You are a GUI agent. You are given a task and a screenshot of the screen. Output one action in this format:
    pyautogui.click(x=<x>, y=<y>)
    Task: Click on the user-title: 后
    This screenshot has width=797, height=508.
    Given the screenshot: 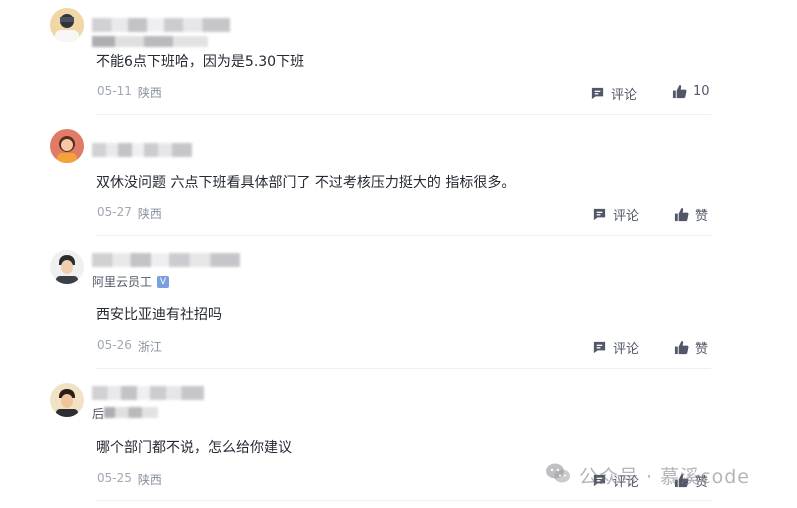 What is the action you would take?
    pyautogui.click(x=98, y=413)
    